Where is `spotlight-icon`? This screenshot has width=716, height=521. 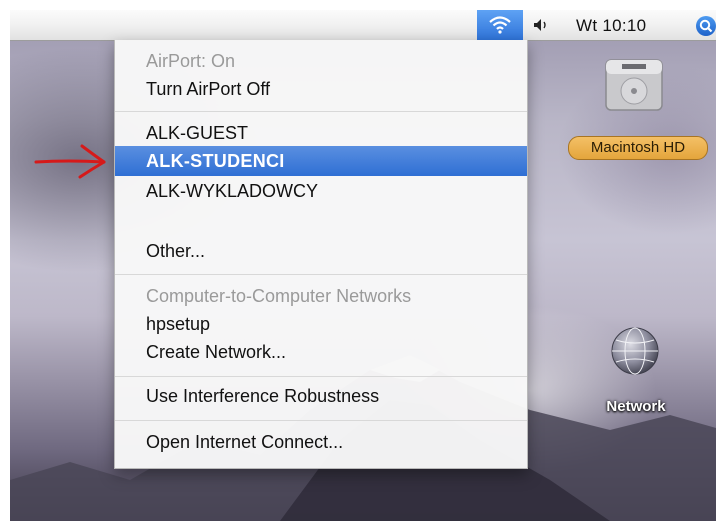 spotlight-icon is located at coordinates (706, 26).